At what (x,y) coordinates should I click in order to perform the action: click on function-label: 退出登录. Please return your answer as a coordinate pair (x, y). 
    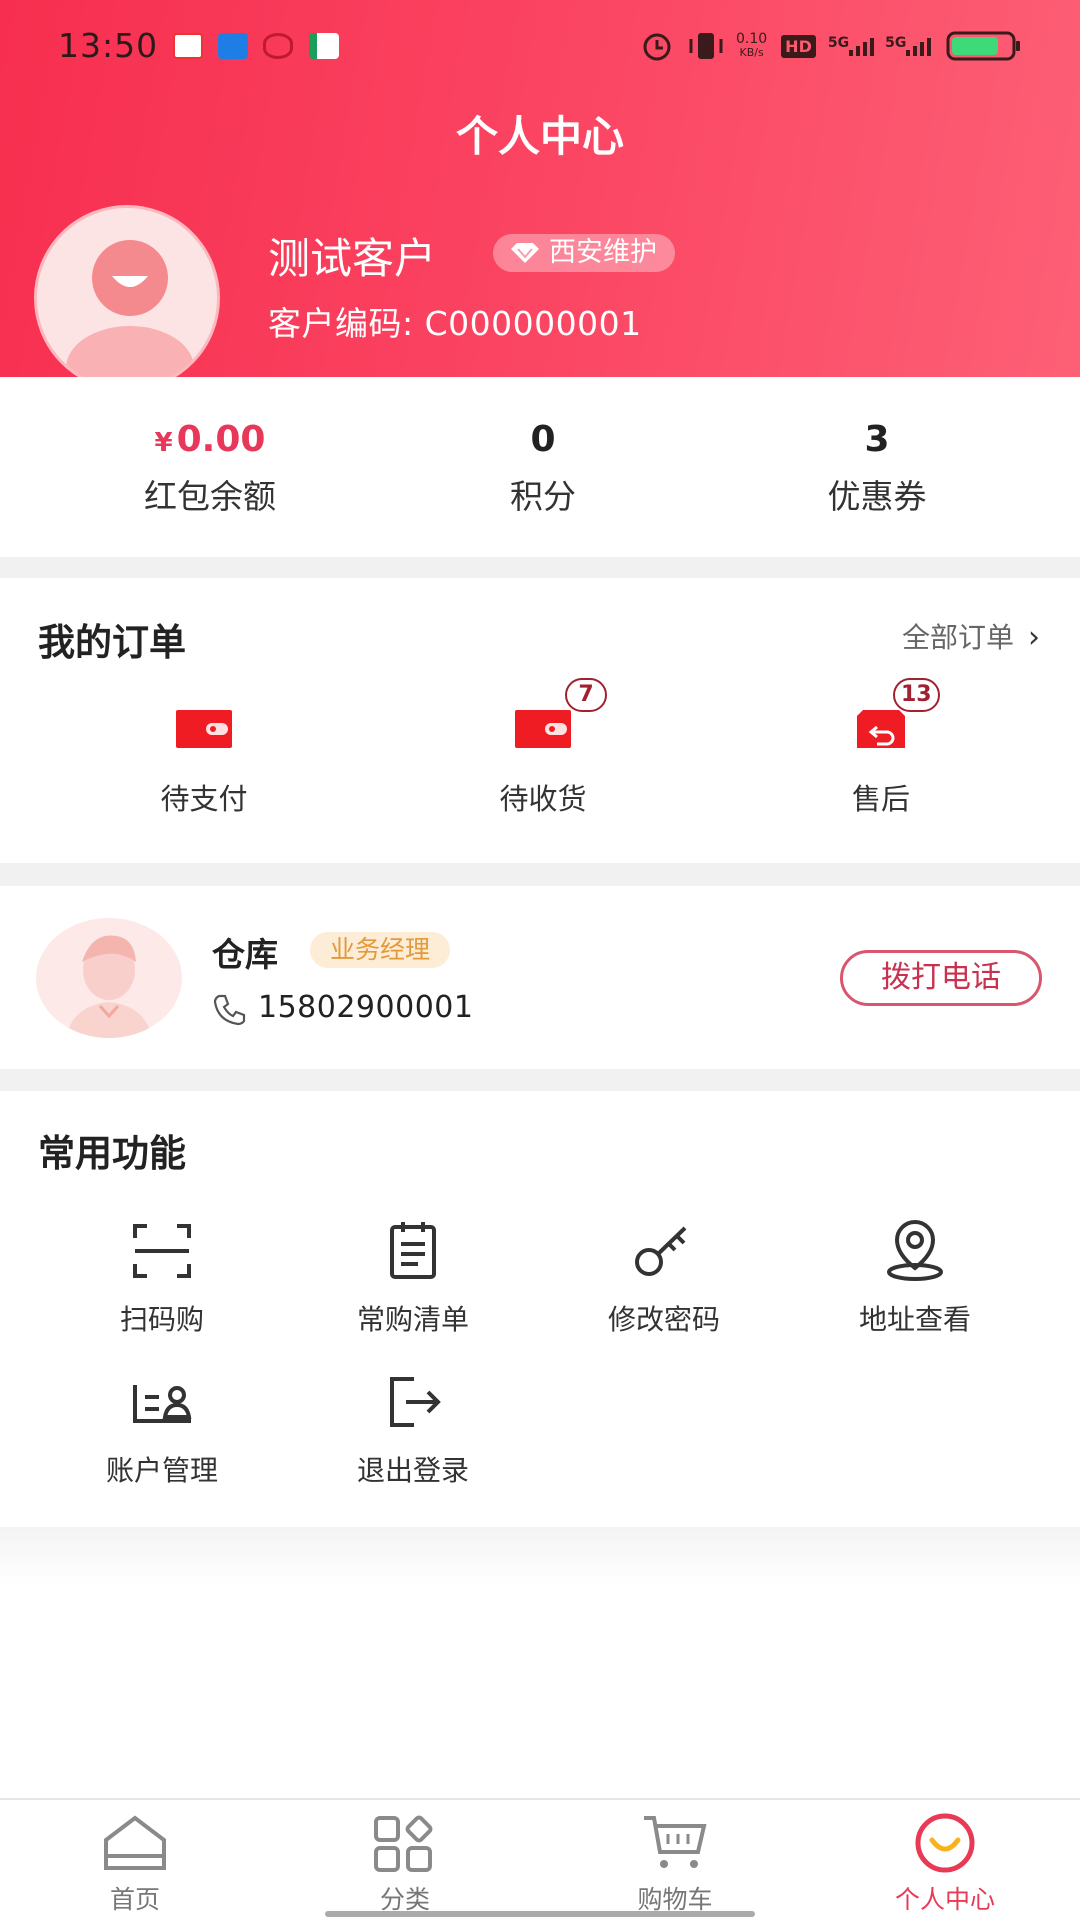
    Looking at the image, I should click on (412, 1470).